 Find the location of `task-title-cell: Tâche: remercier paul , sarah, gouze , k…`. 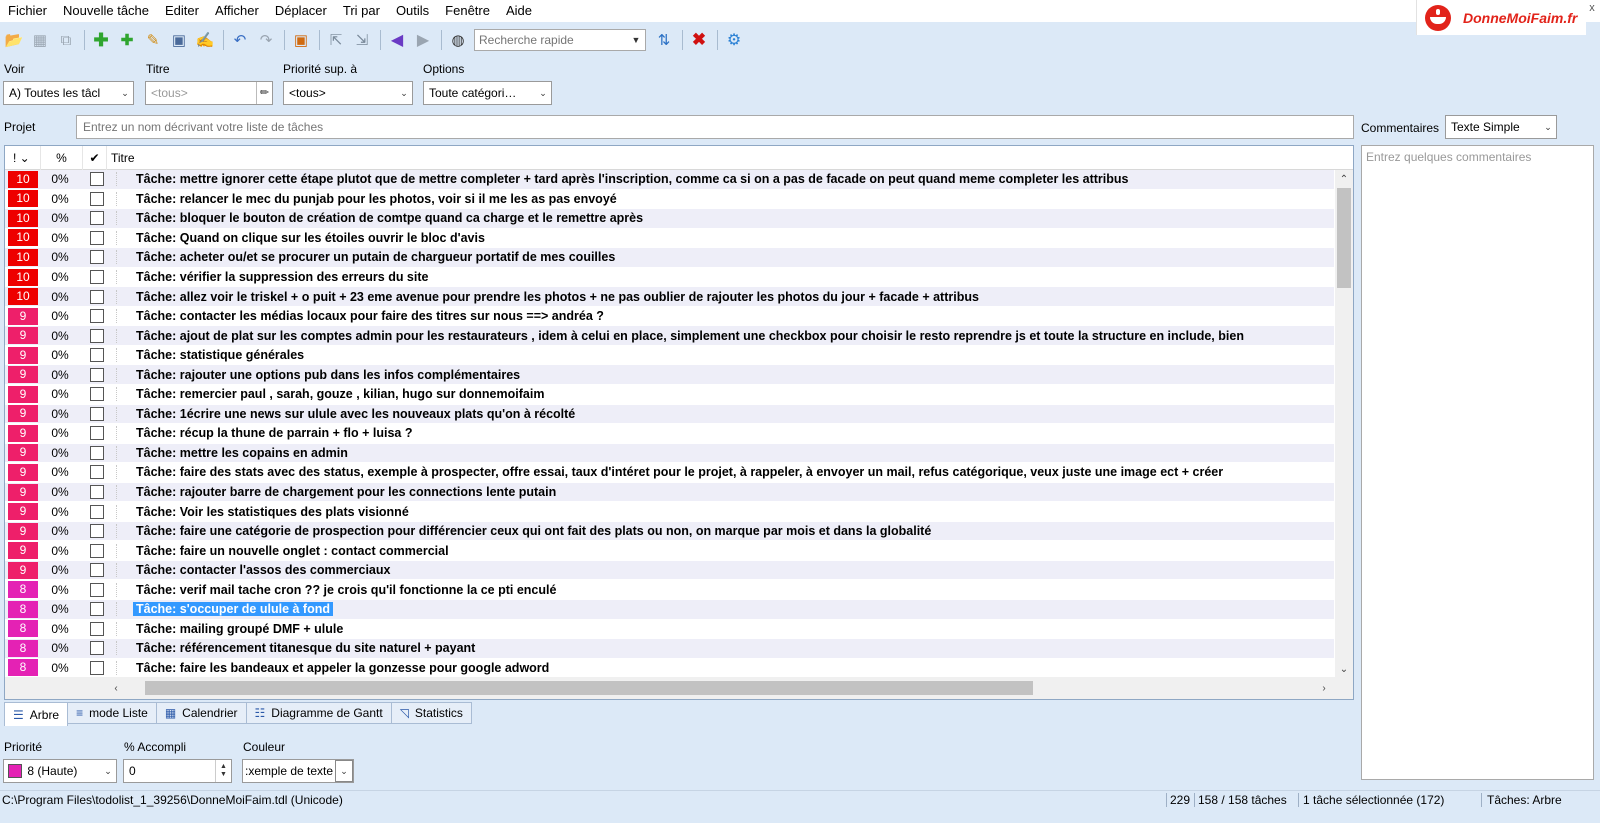

task-title-cell: Tâche: remercier paul , sarah, gouze , k… is located at coordinates (725, 394).